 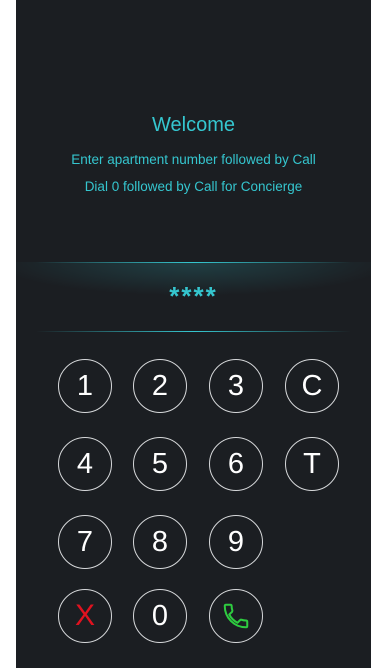 What do you see at coordinates (193, 186) in the screenshot?
I see `instruction-concierge: Dial 0 followed by Call for Concierge` at bounding box center [193, 186].